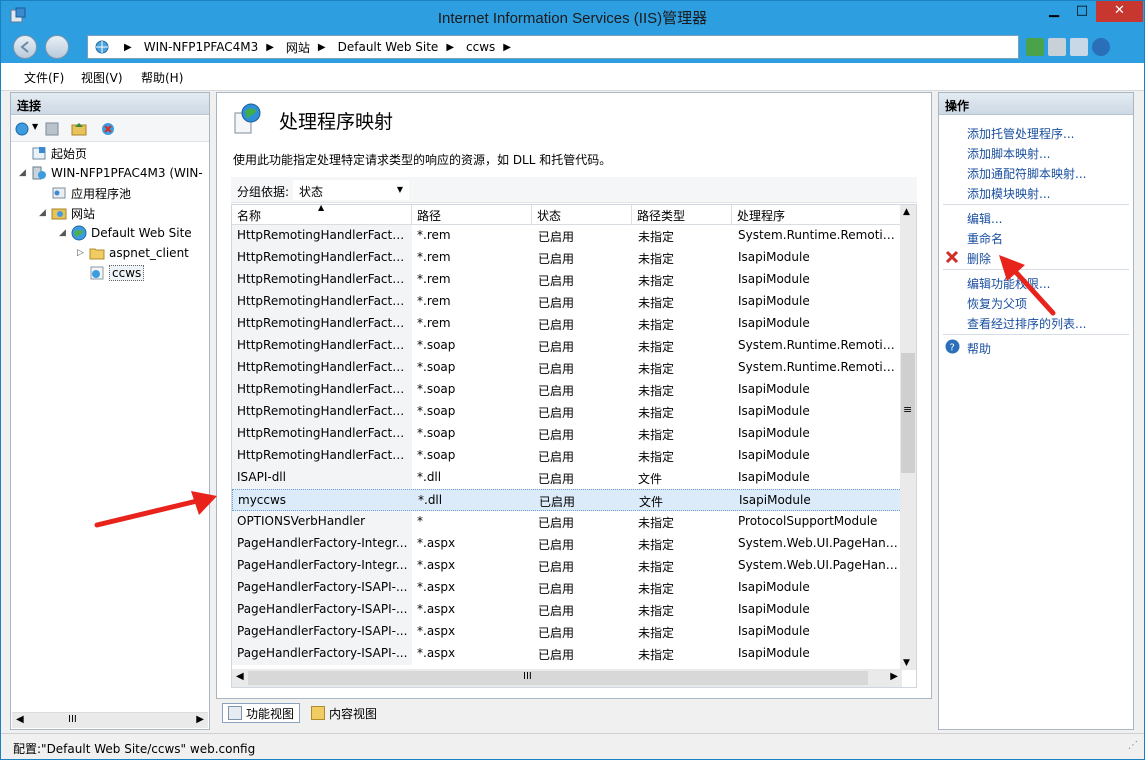 This screenshot has height=760, width=1145. I want to click on action-rename: 重命名, so click(985, 238).